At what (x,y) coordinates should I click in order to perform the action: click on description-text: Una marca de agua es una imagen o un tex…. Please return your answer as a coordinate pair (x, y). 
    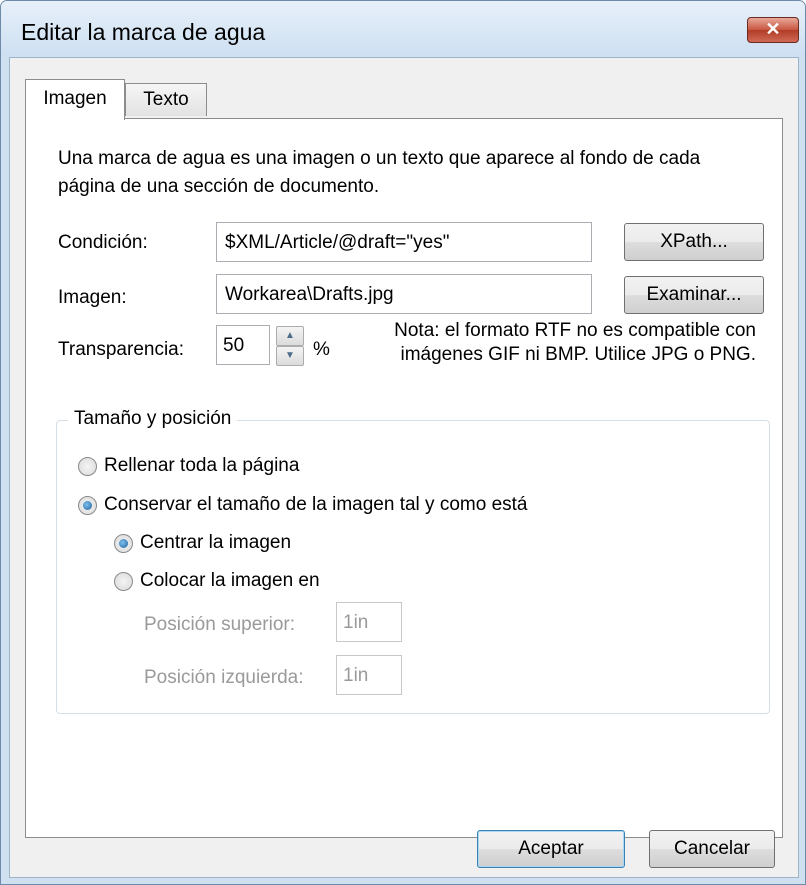
    Looking at the image, I should click on (379, 172).